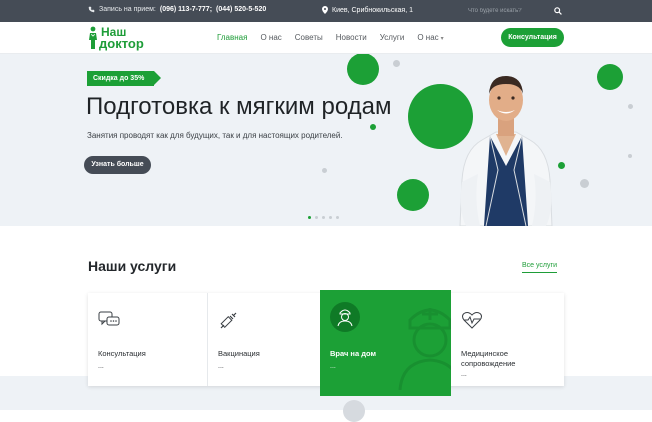 This screenshot has height=422, width=652. I want to click on nav-item-about: О нас, so click(270, 37).